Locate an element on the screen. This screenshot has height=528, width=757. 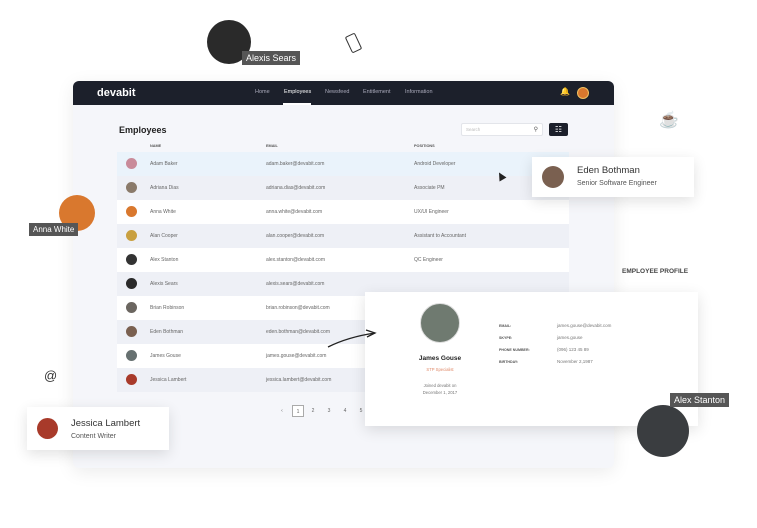
eden-avatar is located at coordinates (553, 177).